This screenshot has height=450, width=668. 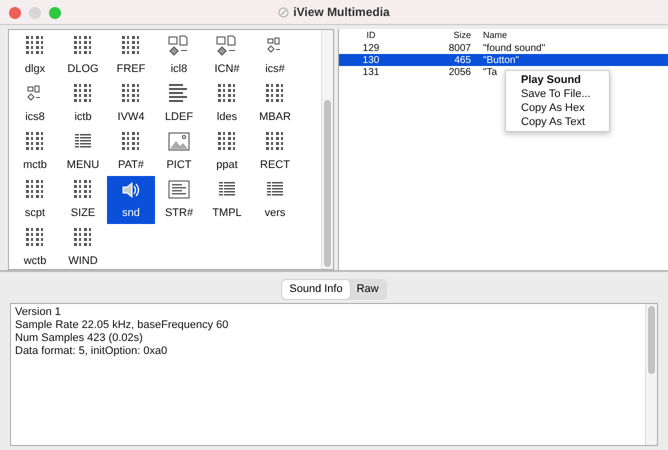 What do you see at coordinates (371, 48) in the screenshot?
I see `table-cell: 129` at bounding box center [371, 48].